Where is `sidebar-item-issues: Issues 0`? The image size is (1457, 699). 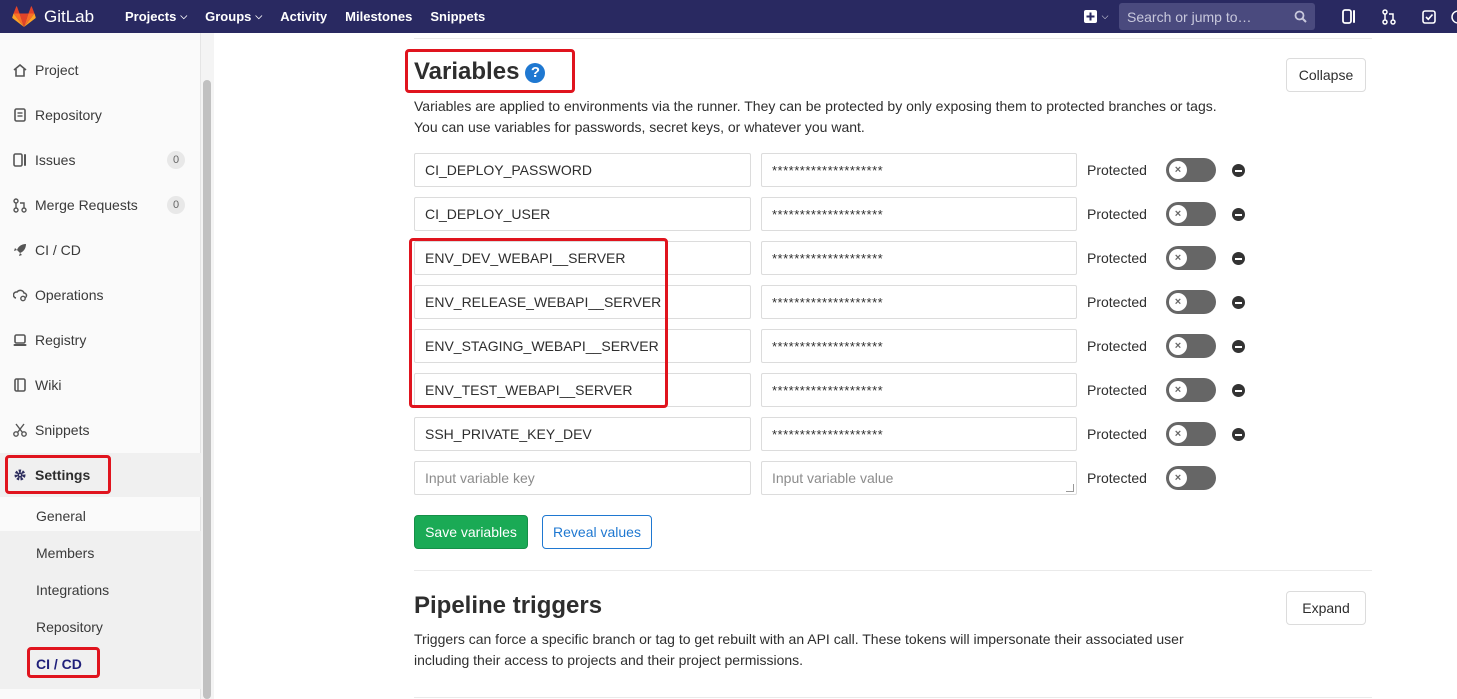
sidebar-item-issues: Issues 0 is located at coordinates (100, 160).